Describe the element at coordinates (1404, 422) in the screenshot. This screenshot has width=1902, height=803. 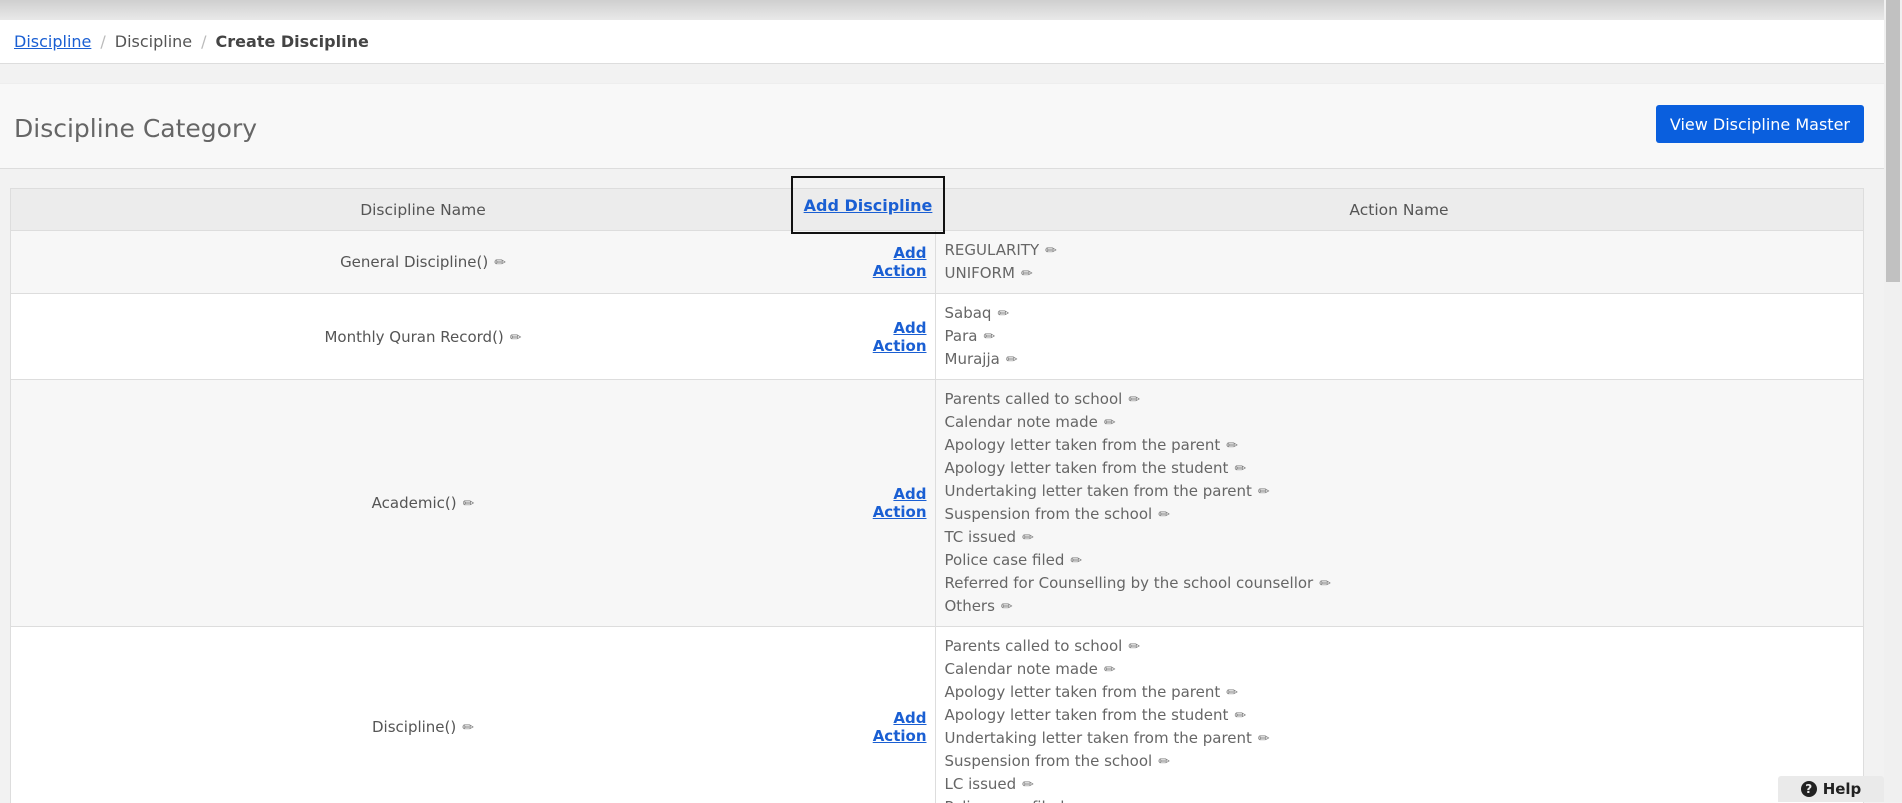
I see `action-item: Calendar note made✏` at that location.